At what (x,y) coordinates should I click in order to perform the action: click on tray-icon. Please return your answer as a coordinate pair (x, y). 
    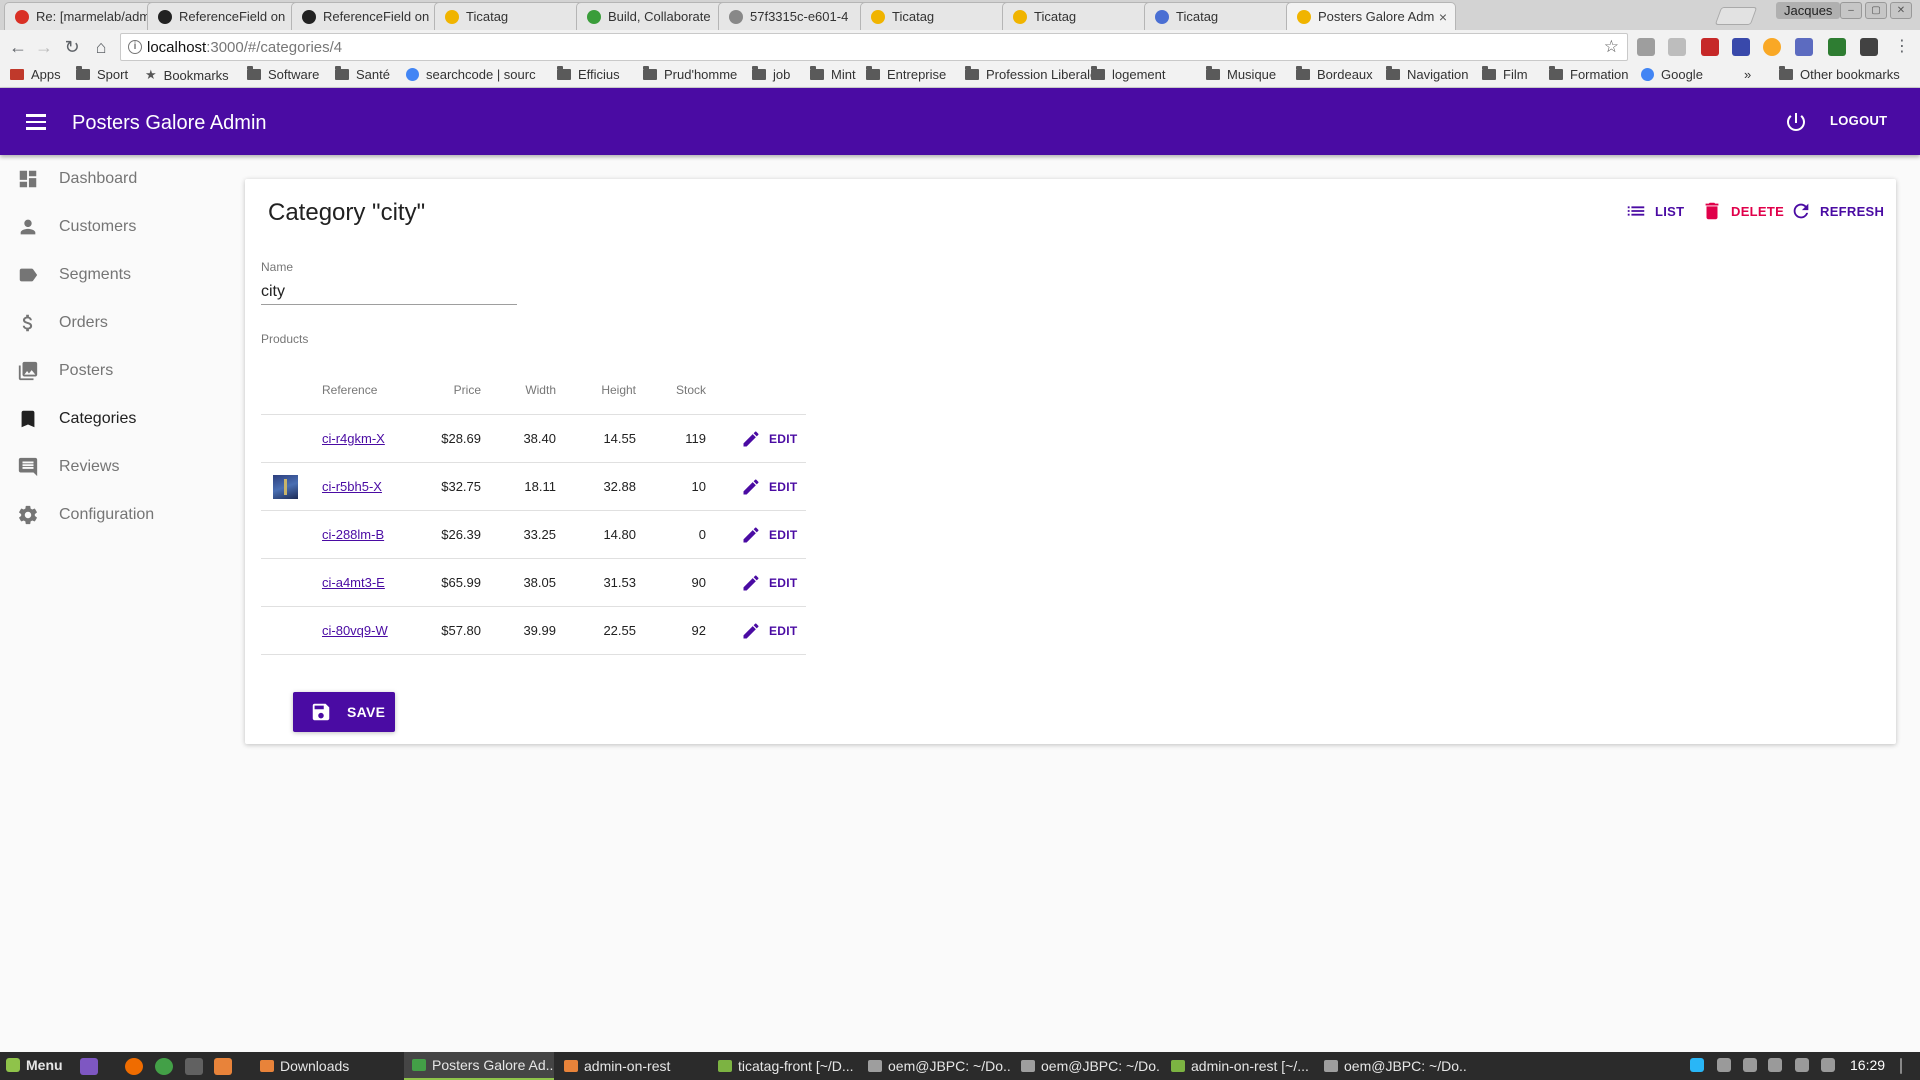
    Looking at the image, I should click on (1724, 1065).